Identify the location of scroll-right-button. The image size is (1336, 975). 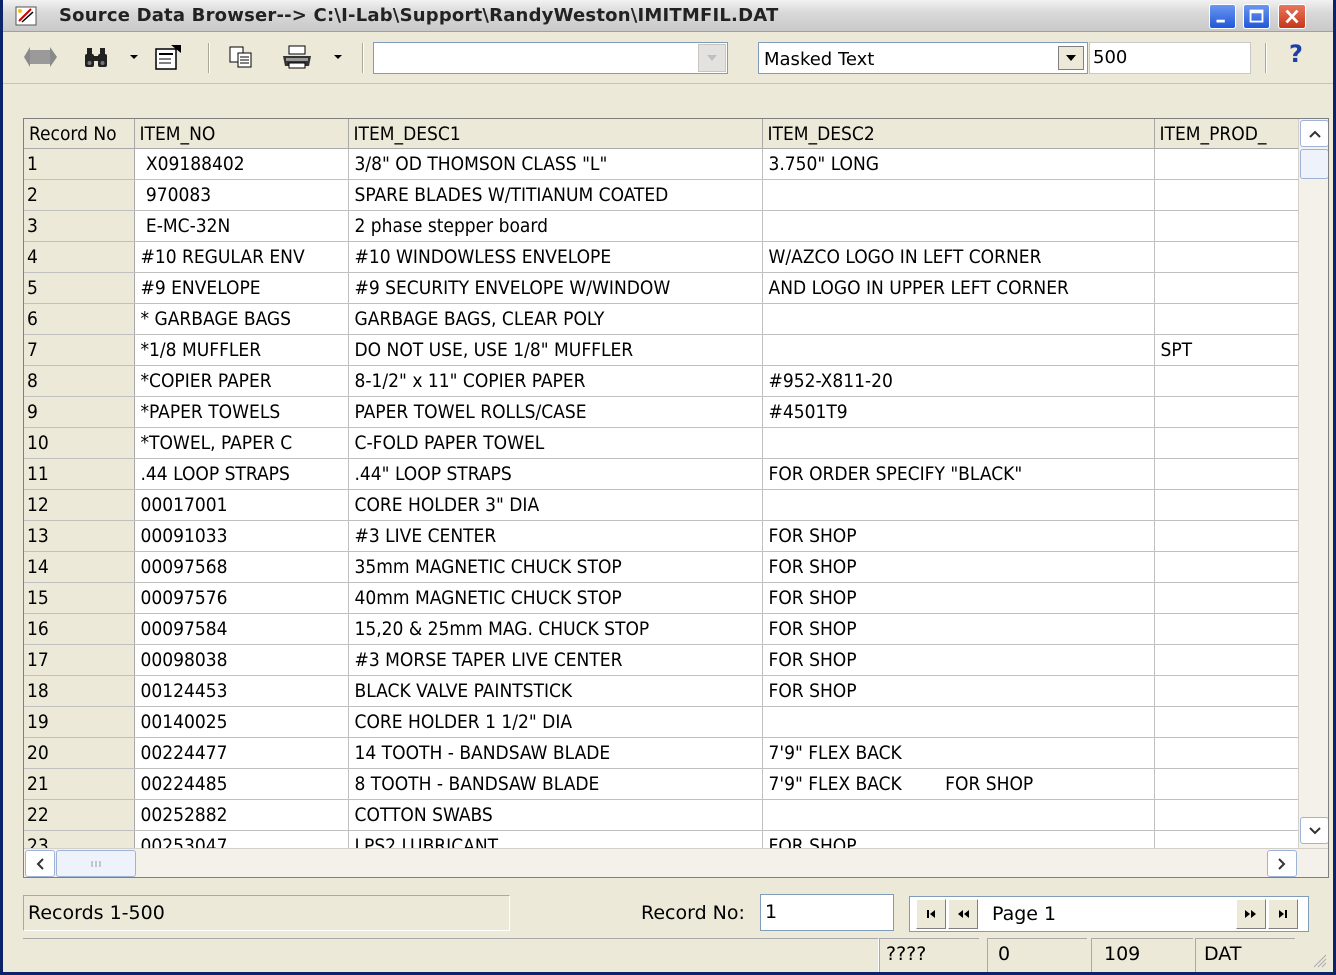
(1282, 863).